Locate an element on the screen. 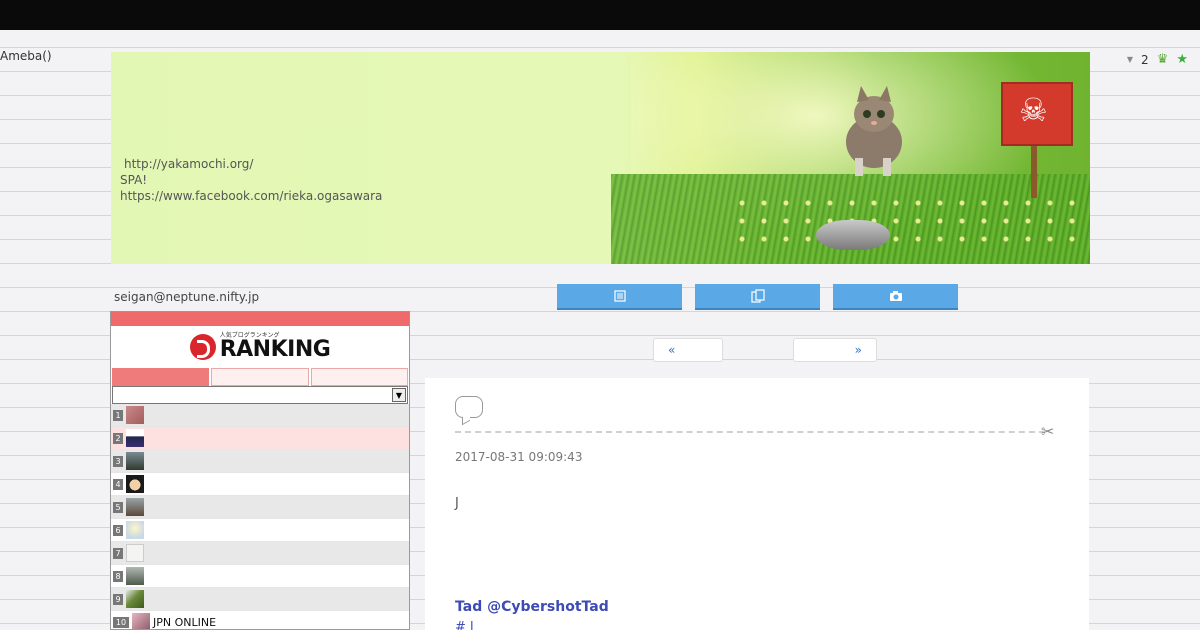 The image size is (1200, 630). rank-number: 4 is located at coordinates (118, 484).